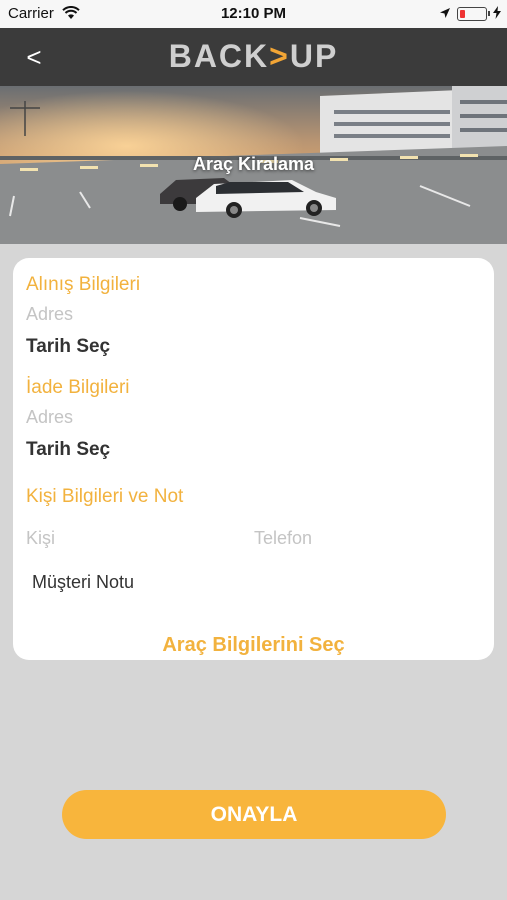 This screenshot has height=900, width=507. Describe the element at coordinates (314, 56) in the screenshot. I see `logo-right-text: UP` at that location.